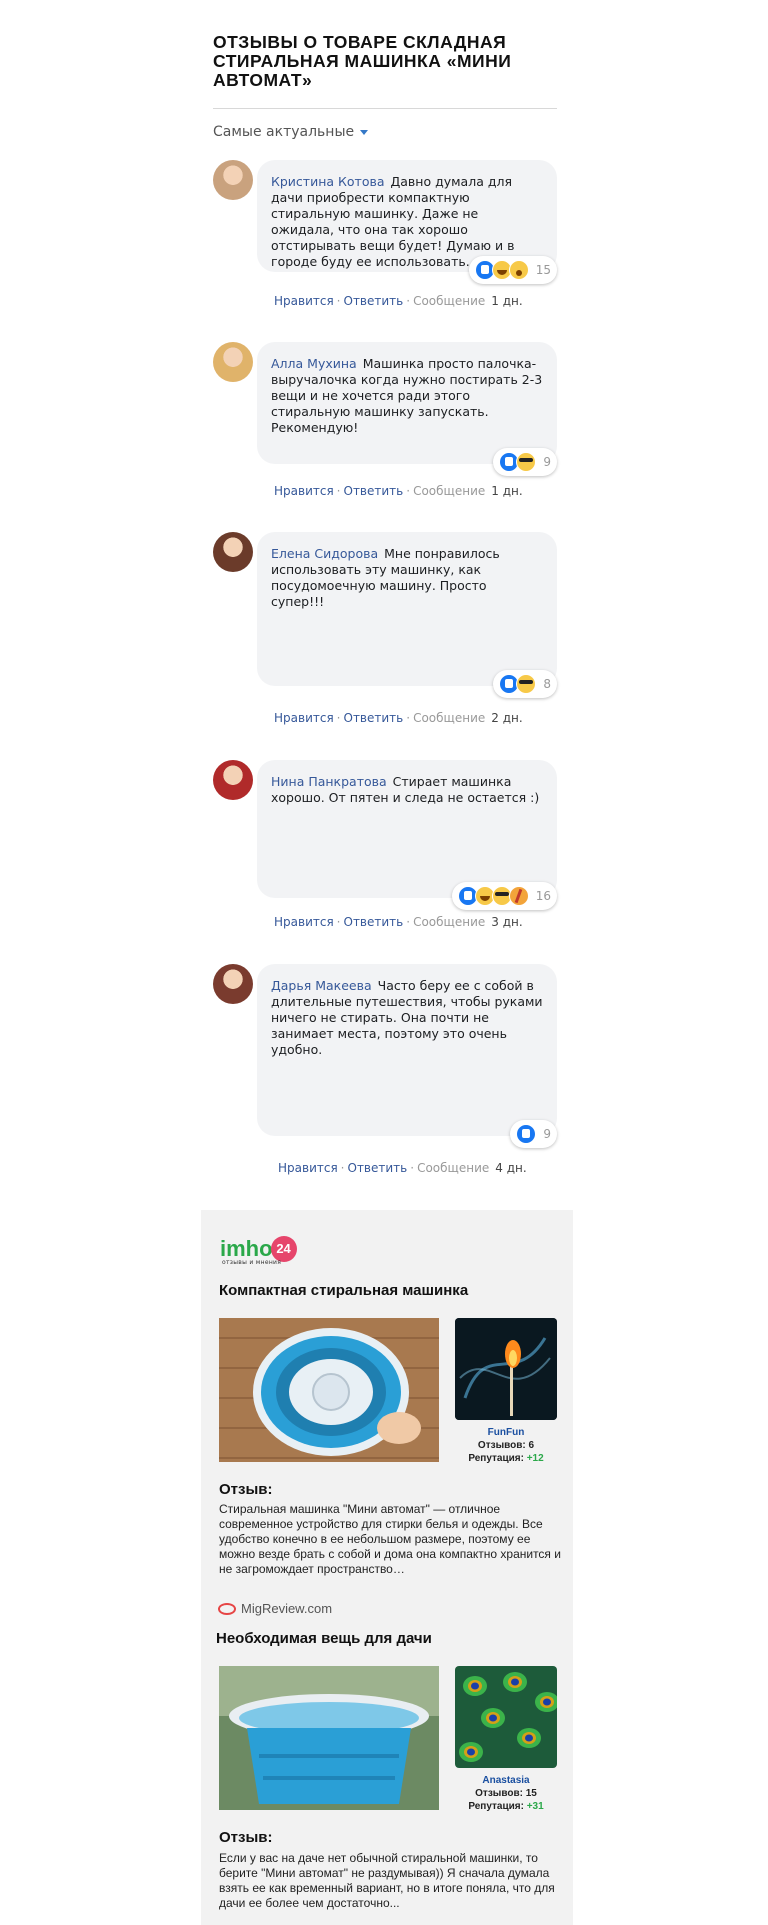 This screenshot has width=768, height=1925. I want to click on source-label: MigReview.com, so click(287, 1608).